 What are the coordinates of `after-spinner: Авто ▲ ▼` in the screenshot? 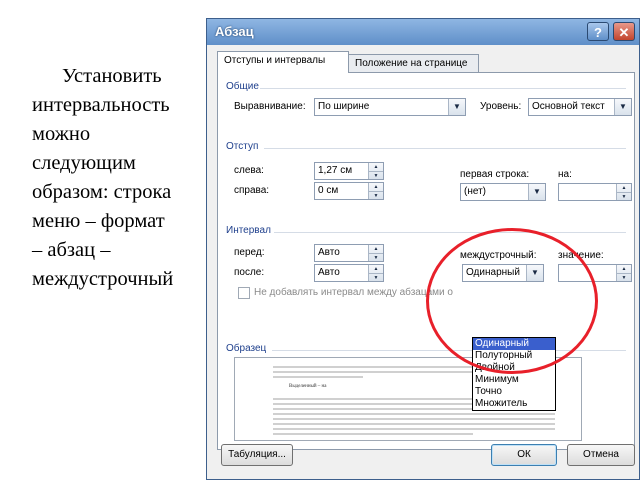 It's located at (349, 273).